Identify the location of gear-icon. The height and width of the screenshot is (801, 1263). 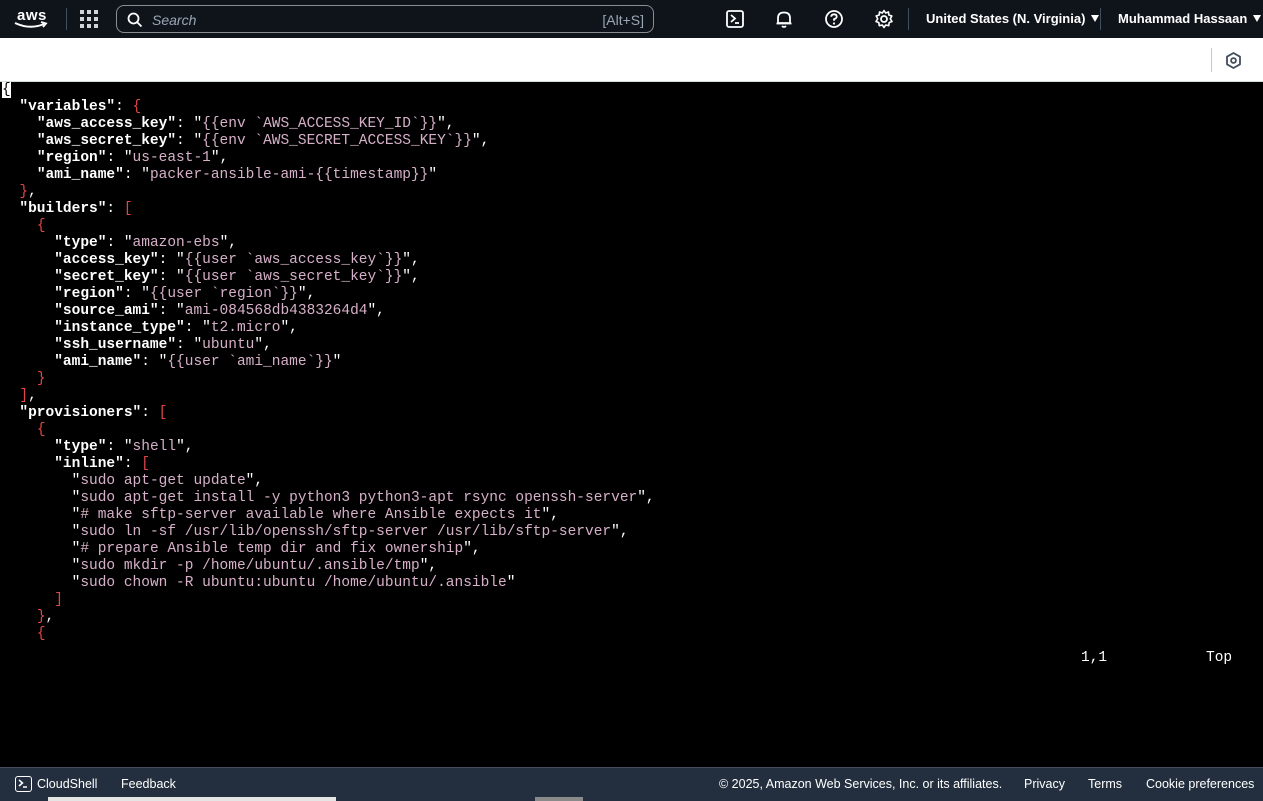
(884, 19).